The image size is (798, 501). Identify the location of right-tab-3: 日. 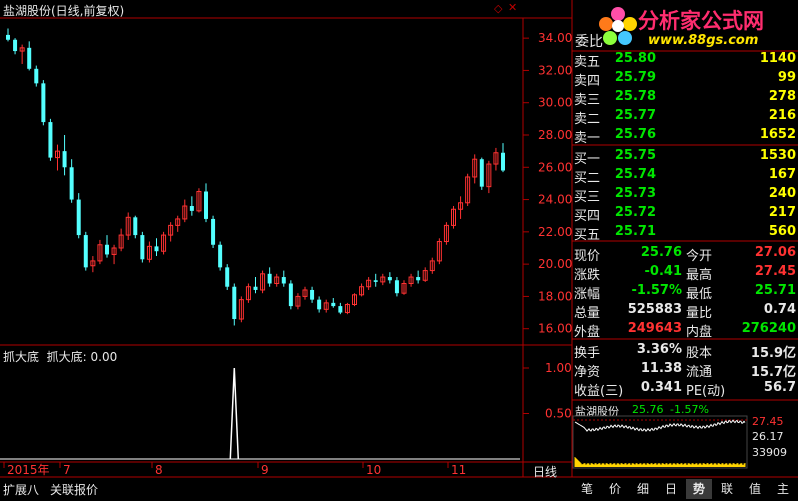
(671, 489).